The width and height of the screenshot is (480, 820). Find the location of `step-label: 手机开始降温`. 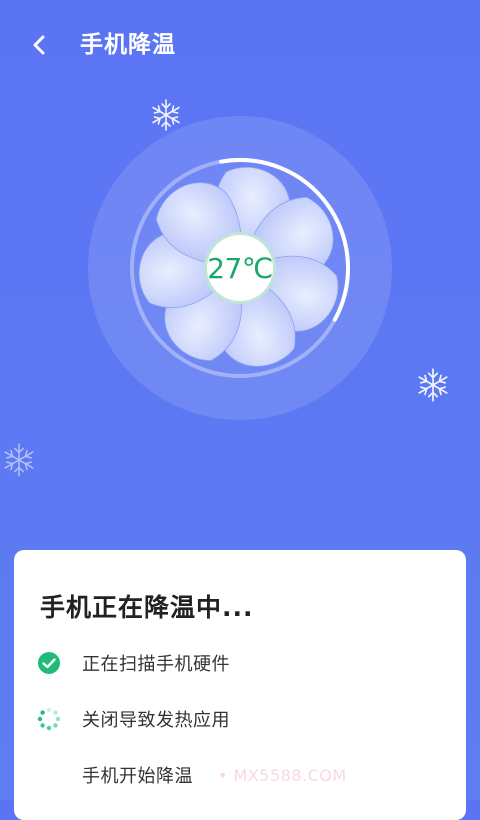

step-label: 手机开始降温 is located at coordinates (137, 776).